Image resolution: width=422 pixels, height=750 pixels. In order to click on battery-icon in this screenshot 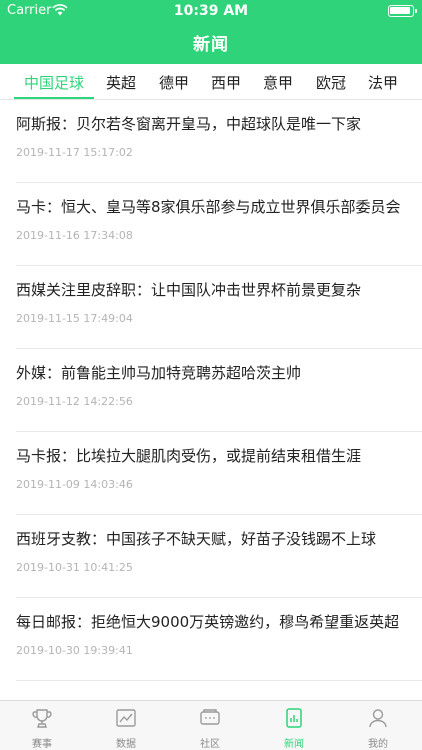, I will do `click(402, 11)`.